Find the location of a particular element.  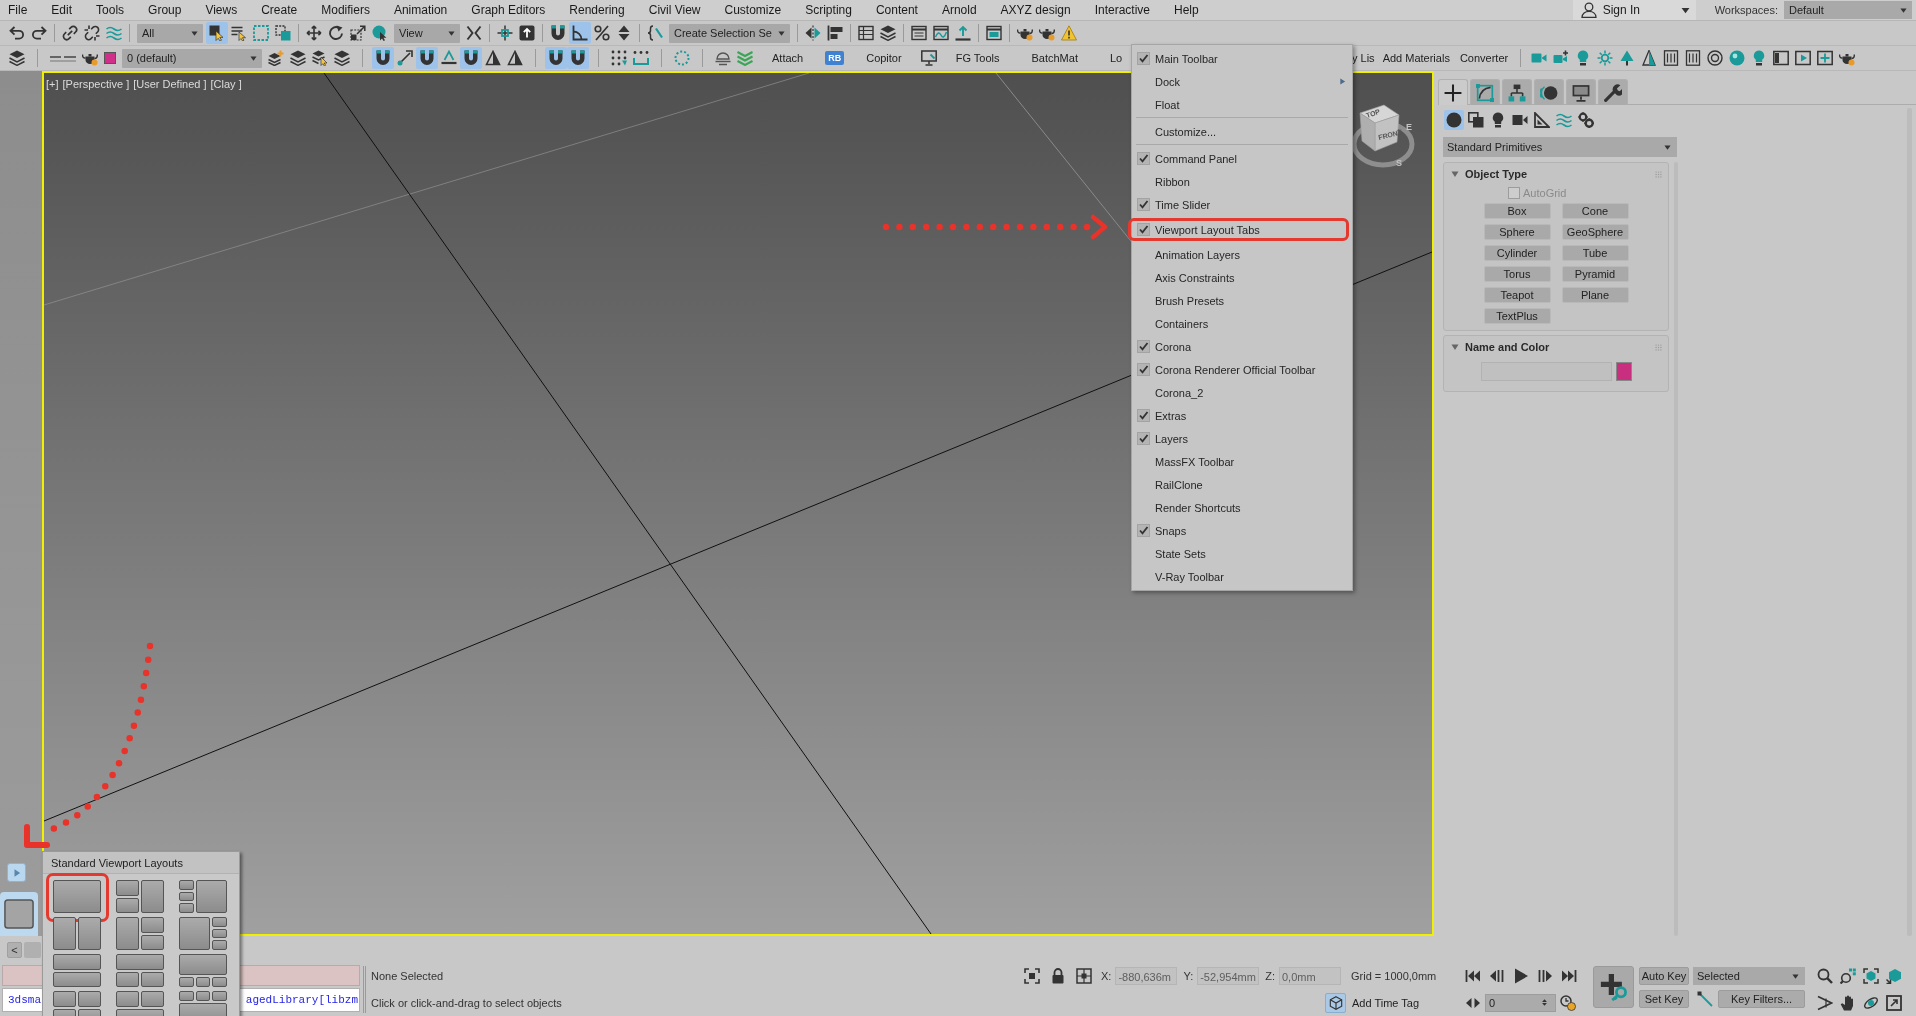

menu-item: Axis Constraints is located at coordinates (1242, 277).